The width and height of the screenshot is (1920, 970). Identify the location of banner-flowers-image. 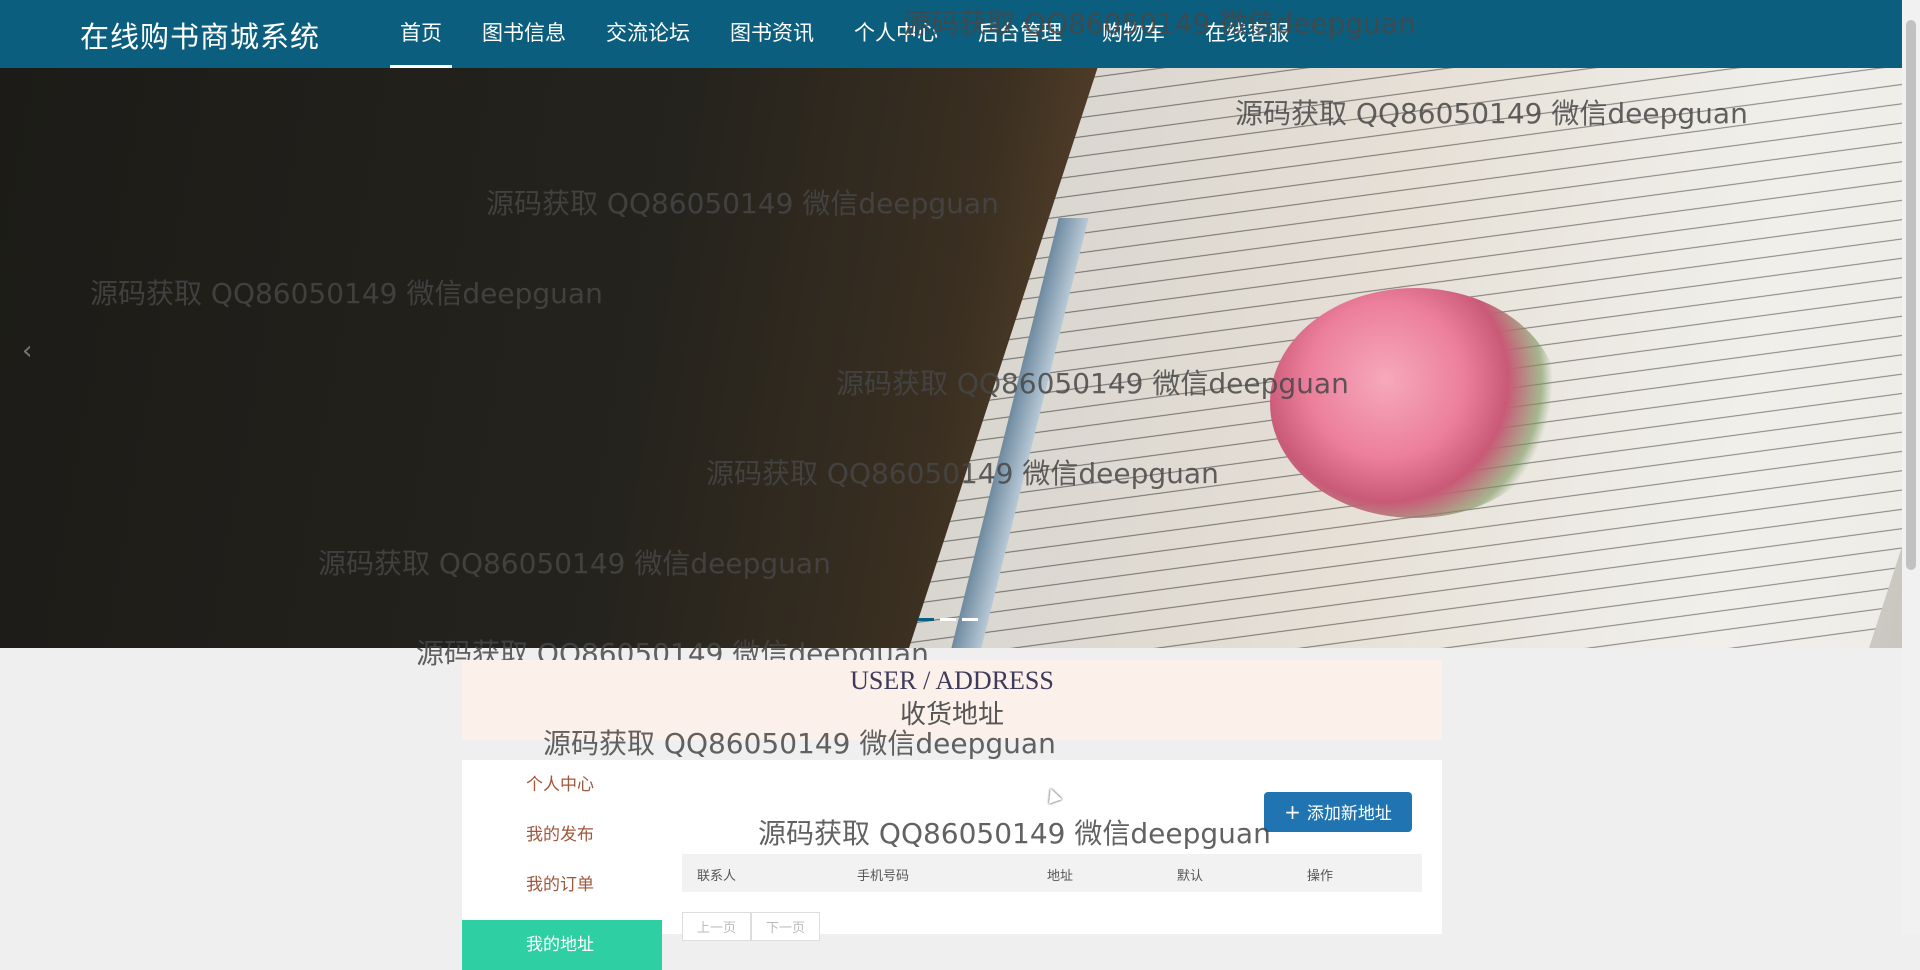
(1415, 403).